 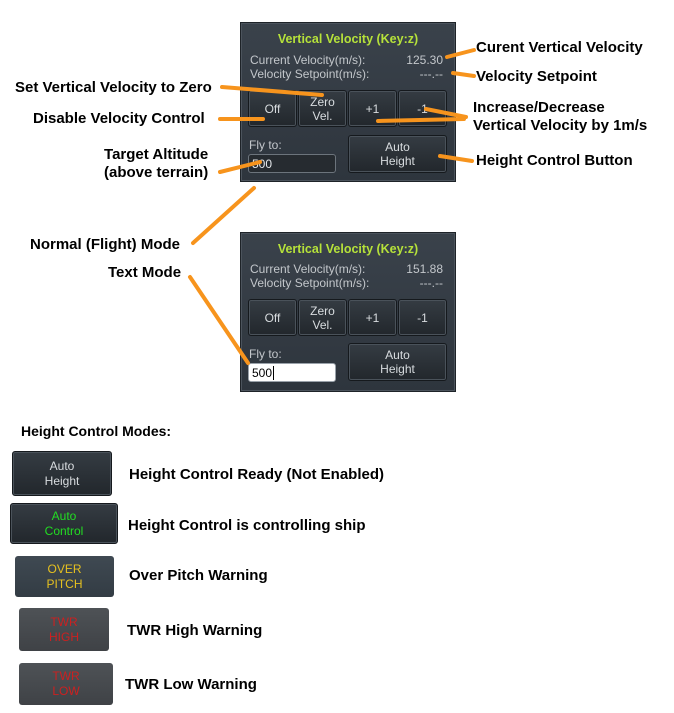 I want to click on mode-desc-ready: Height Control Ready (Not Enabled), so click(x=256, y=474).